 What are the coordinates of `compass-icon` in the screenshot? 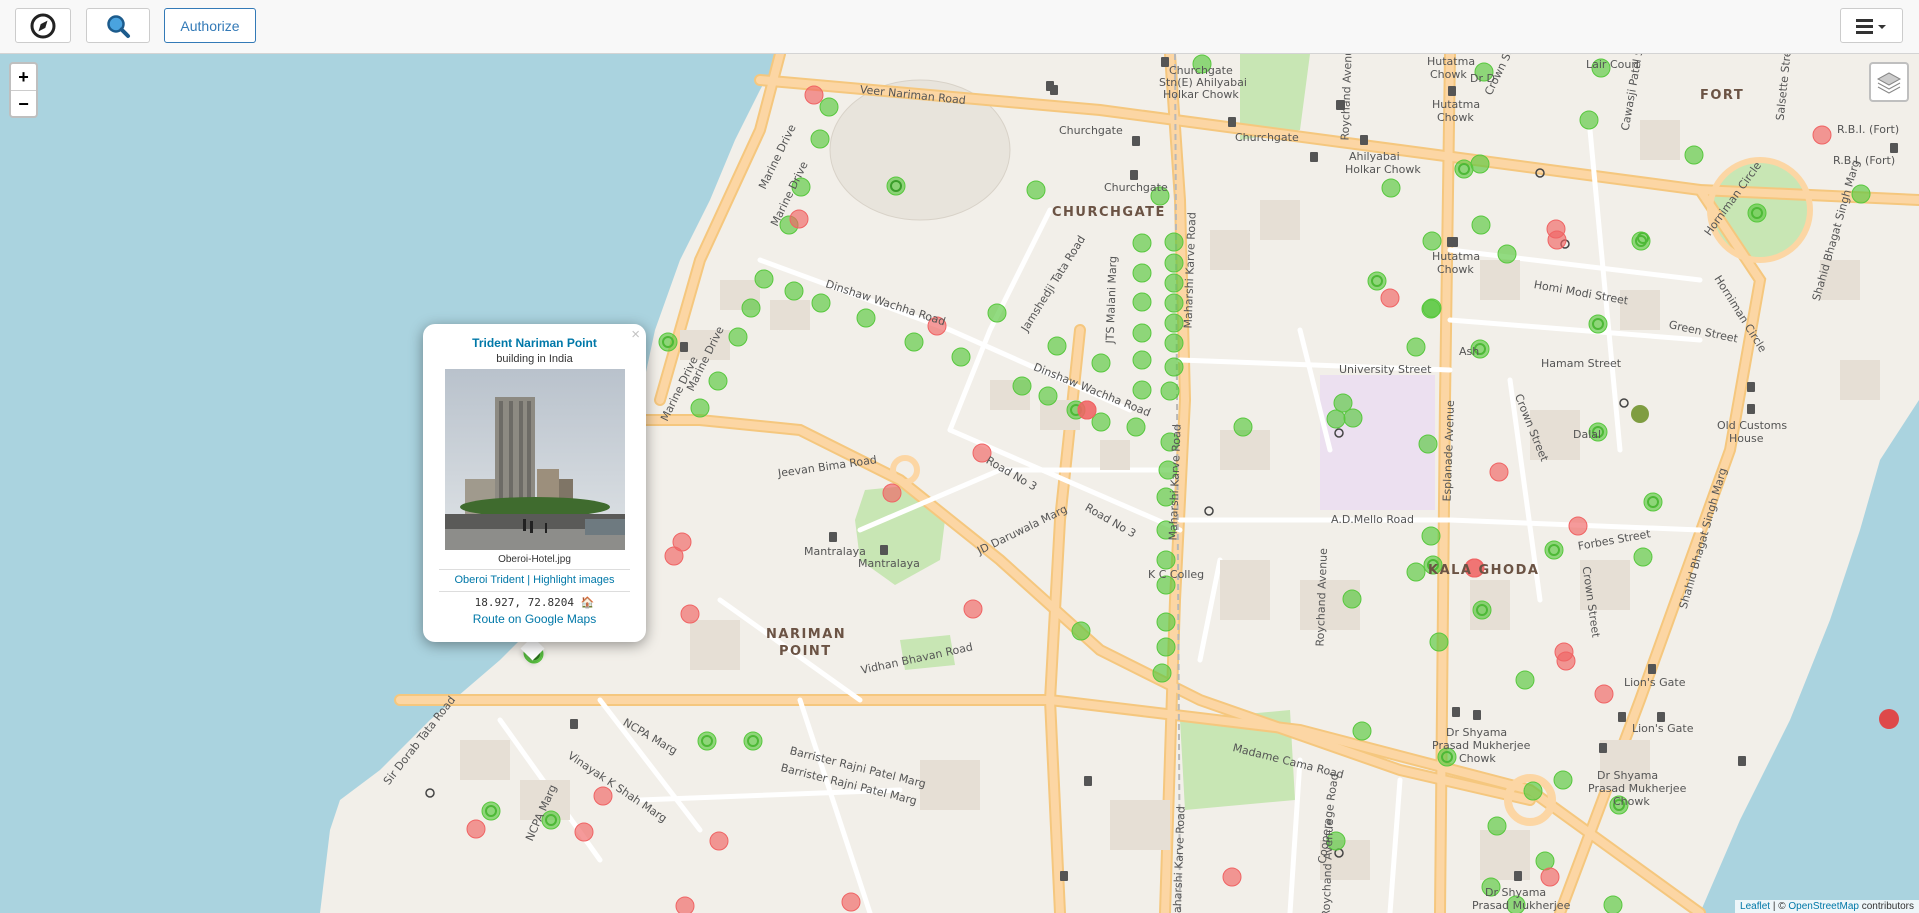 It's located at (43, 25).